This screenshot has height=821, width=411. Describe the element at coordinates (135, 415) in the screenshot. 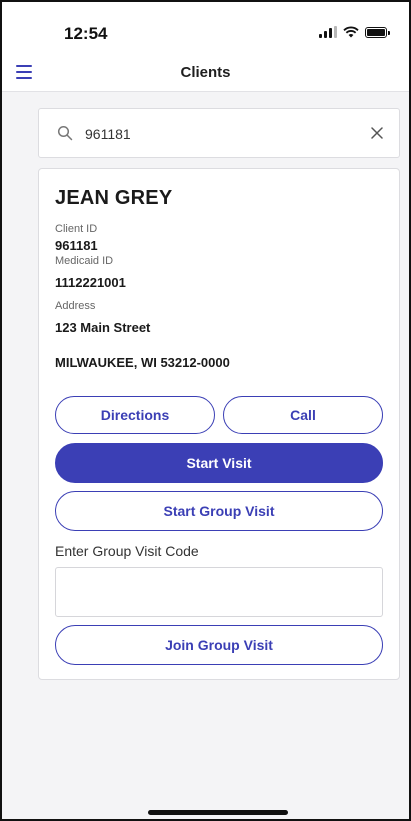

I see `directions-button: Directions` at that location.